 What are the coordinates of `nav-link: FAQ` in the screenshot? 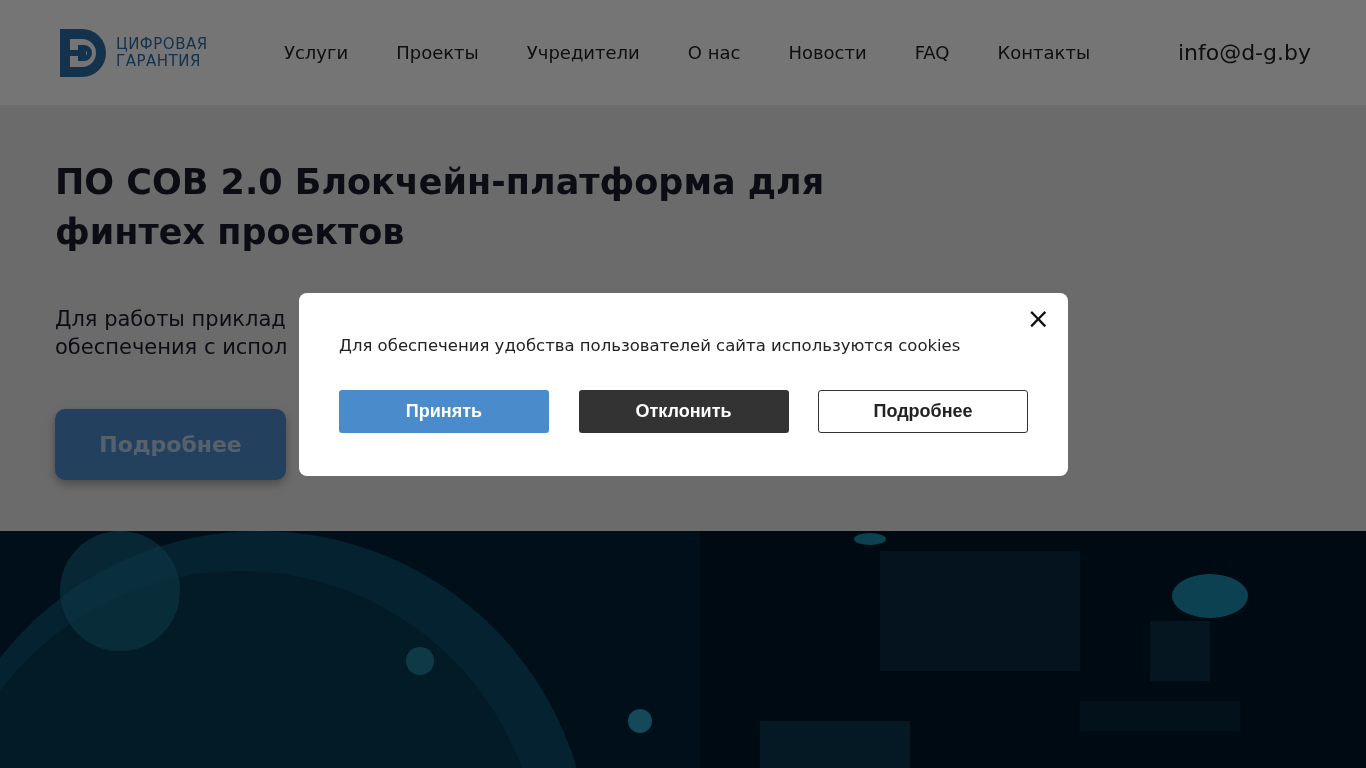 It's located at (932, 52).